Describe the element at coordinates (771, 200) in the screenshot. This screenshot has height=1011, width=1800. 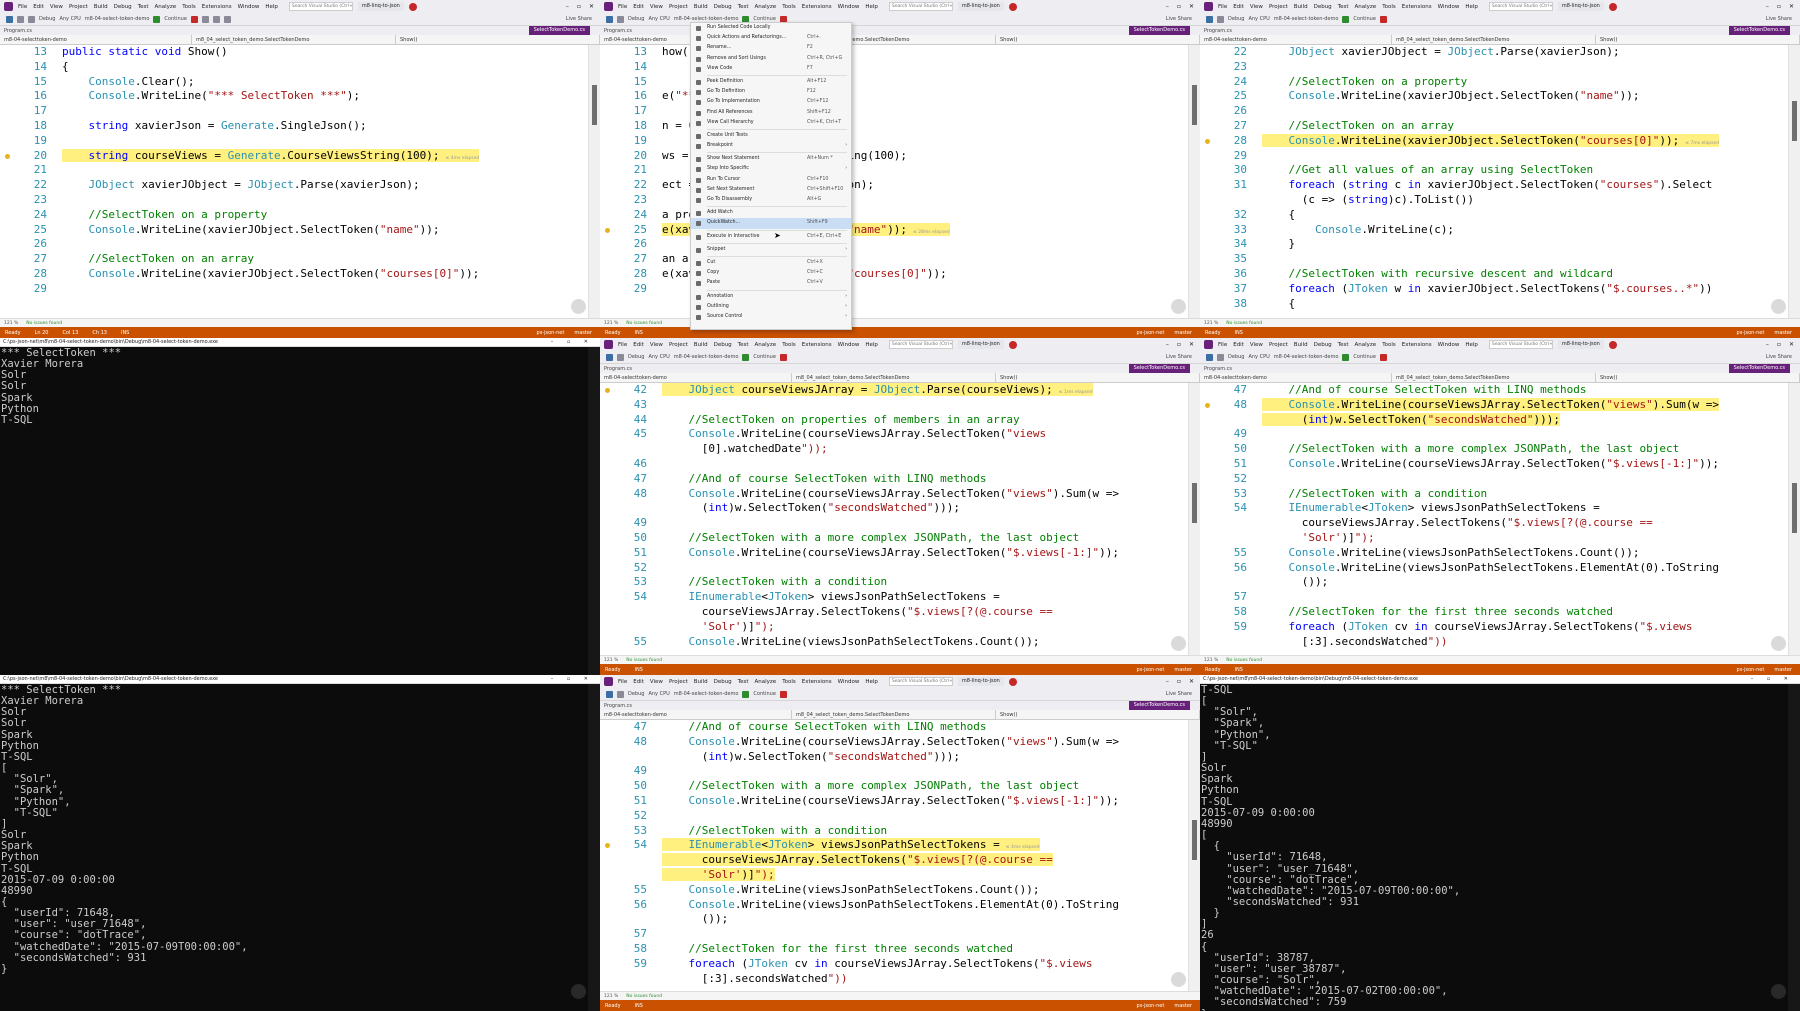
I see `context-menu-item-go-to-disassembly: Go To Disassembly Alt+G` at that location.